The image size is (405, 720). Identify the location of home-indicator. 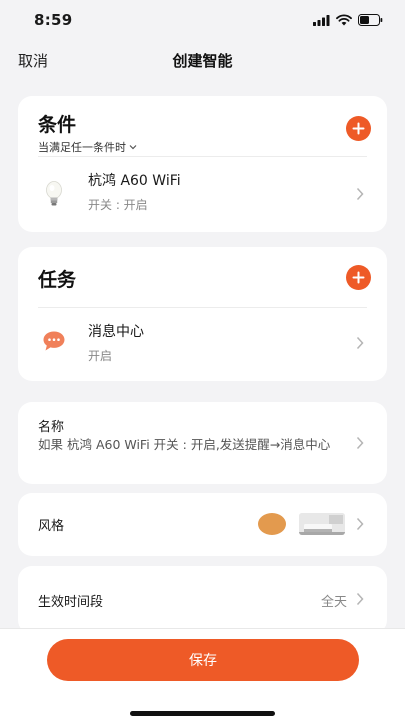
(202, 713).